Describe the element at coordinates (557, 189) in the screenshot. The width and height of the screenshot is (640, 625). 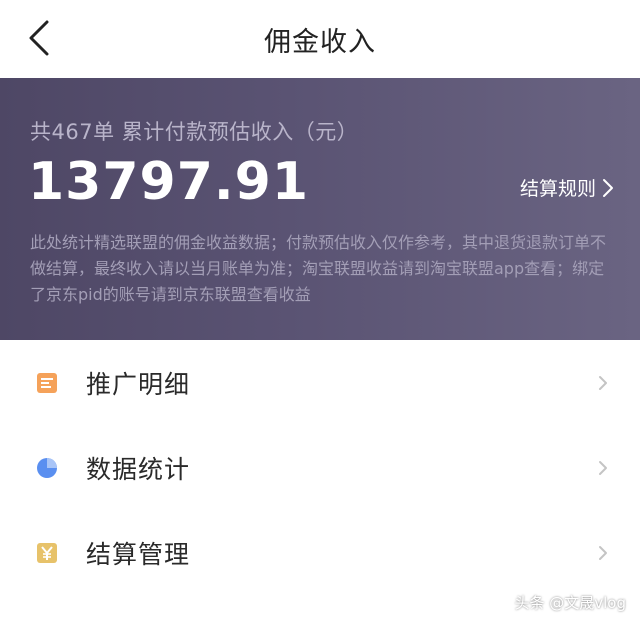
I see `settlement-rules-label: 结算规则` at that location.